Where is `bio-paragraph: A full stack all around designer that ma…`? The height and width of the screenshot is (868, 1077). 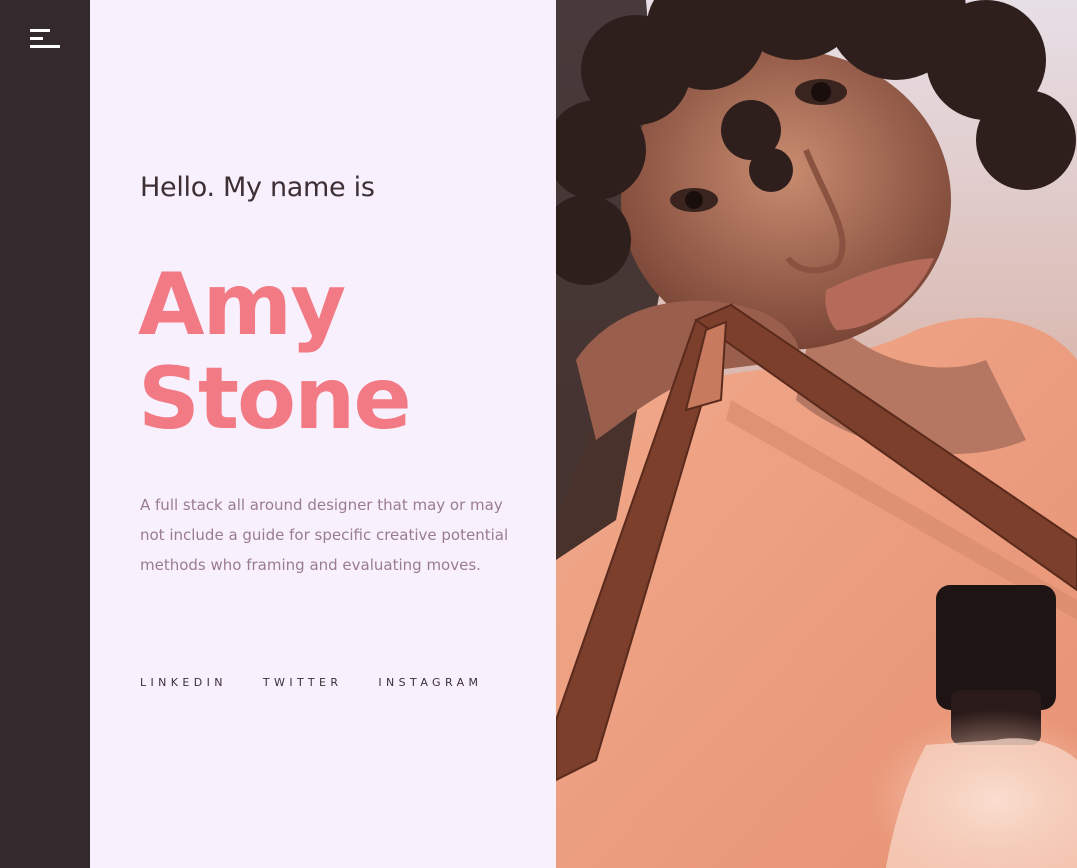
bio-paragraph: A full stack all around designer that ma… is located at coordinates (324, 535).